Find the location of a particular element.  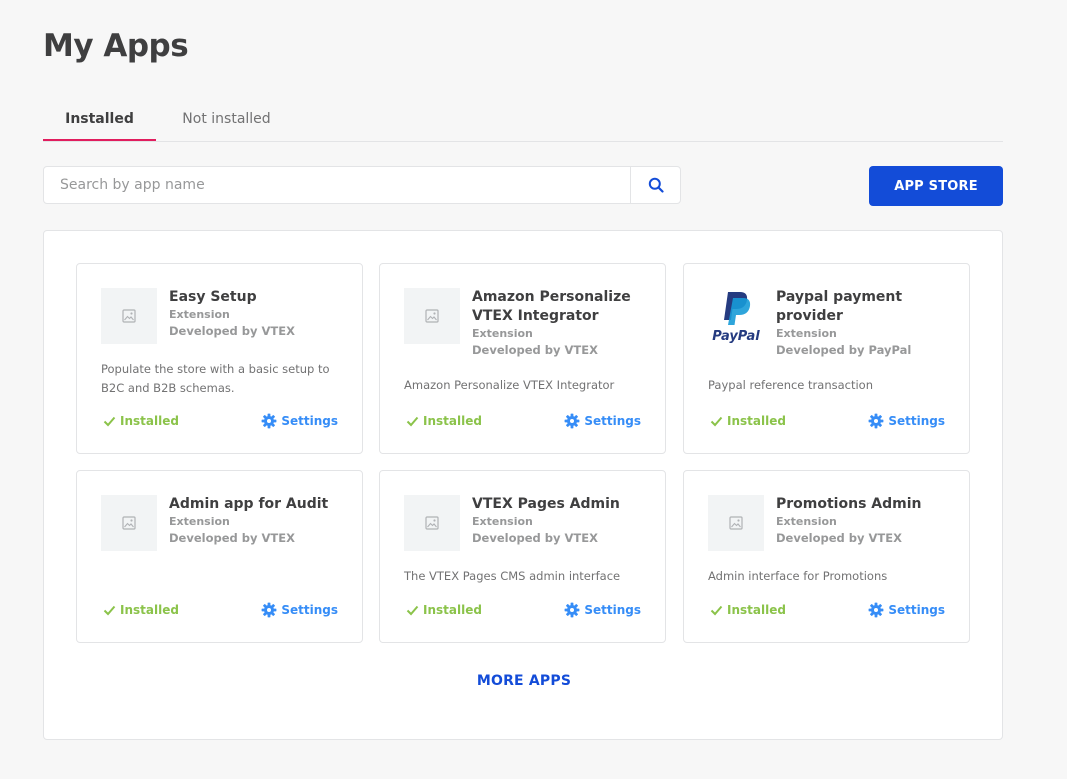

app-developer: Developed by PayPal is located at coordinates (844, 350).